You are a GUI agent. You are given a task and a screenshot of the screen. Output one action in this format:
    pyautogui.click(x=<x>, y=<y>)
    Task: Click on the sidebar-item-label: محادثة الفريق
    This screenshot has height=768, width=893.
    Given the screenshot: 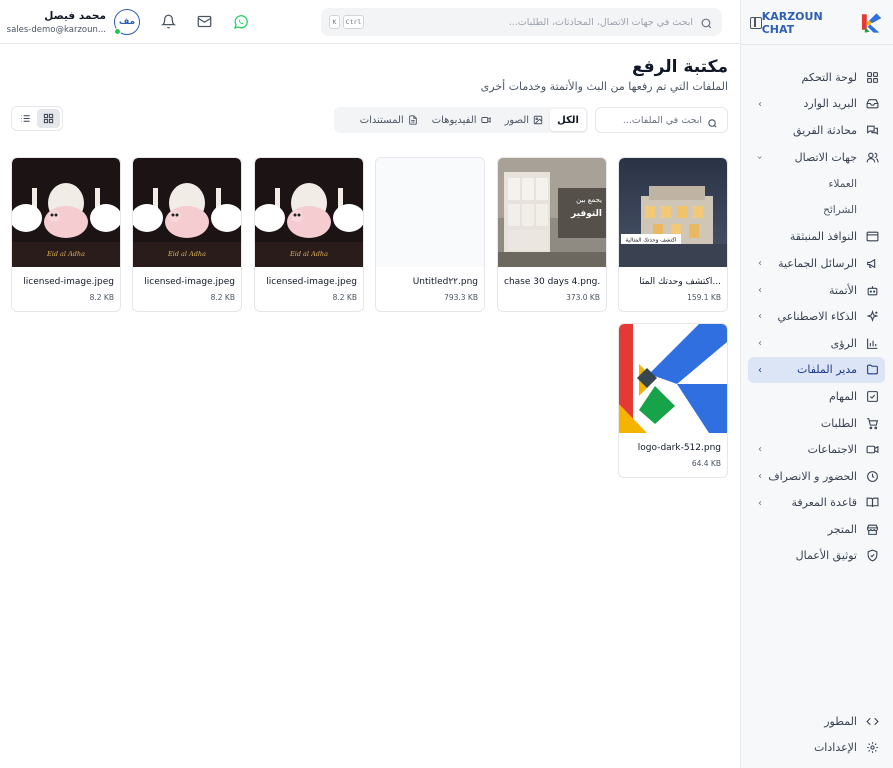 What is the action you would take?
    pyautogui.click(x=825, y=130)
    